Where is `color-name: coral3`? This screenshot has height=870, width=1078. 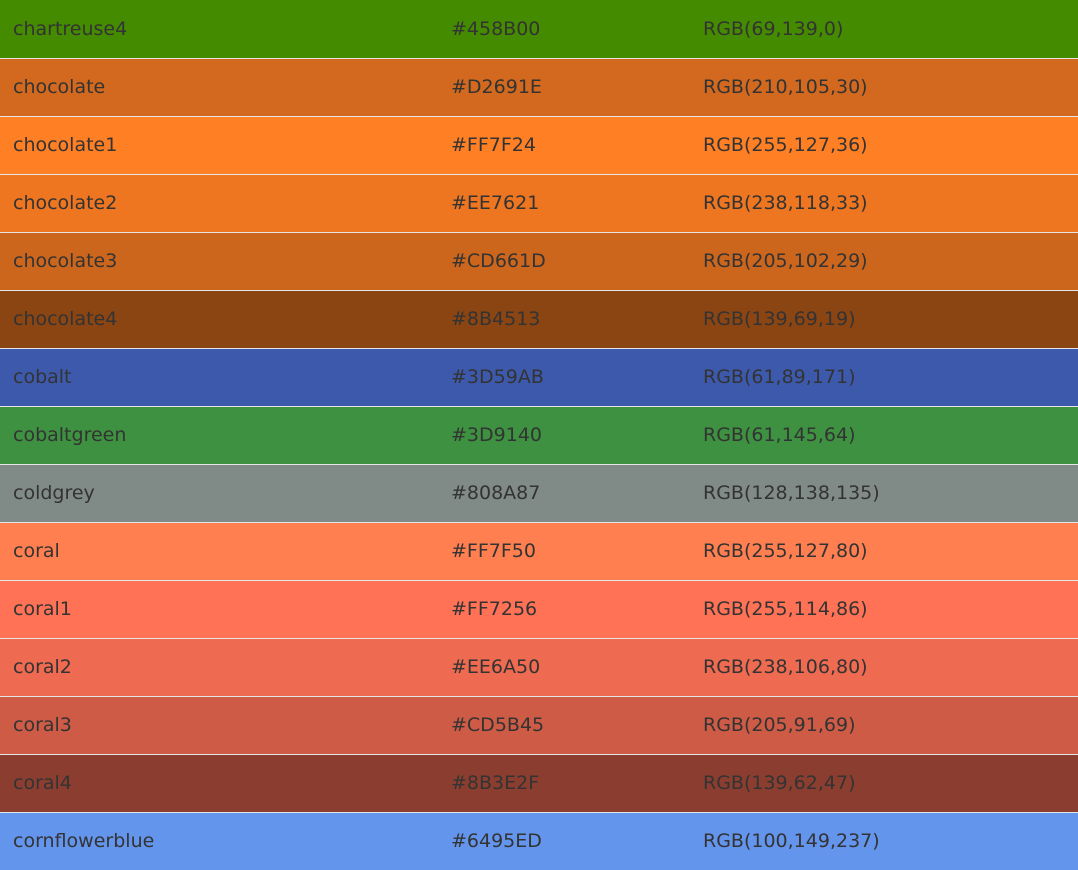
color-name: coral3 is located at coordinates (225, 724).